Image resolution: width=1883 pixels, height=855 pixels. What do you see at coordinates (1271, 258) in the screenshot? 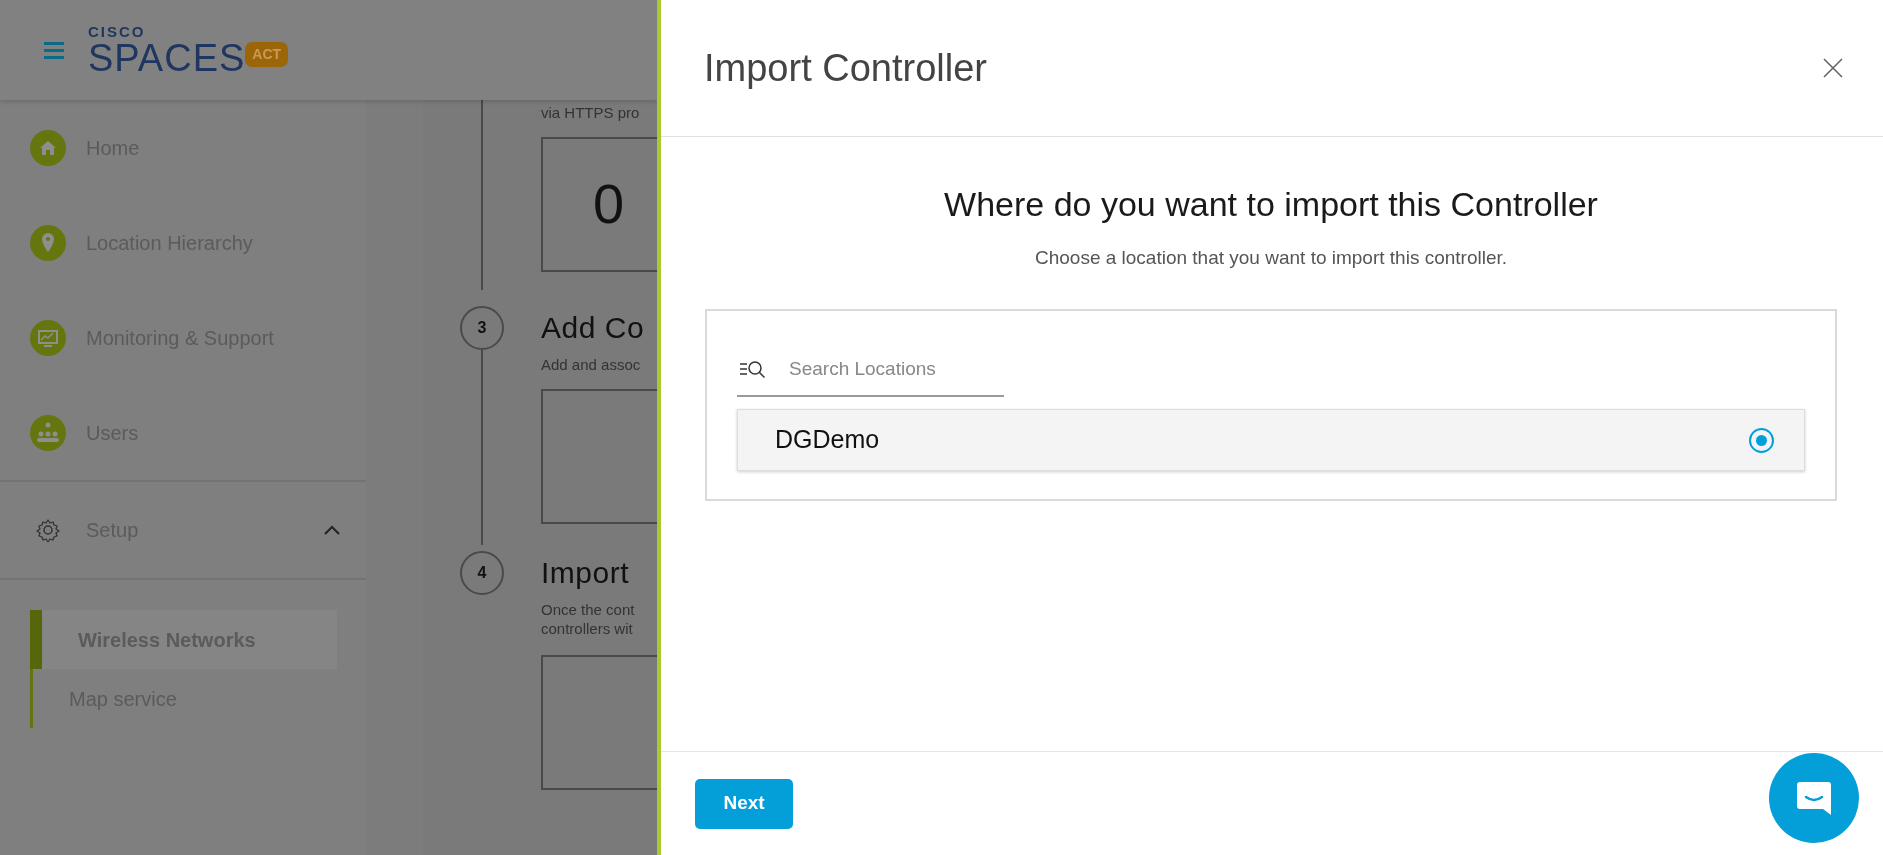
I see `modal-subtitle: Choose a location that you want to import this controller.` at bounding box center [1271, 258].